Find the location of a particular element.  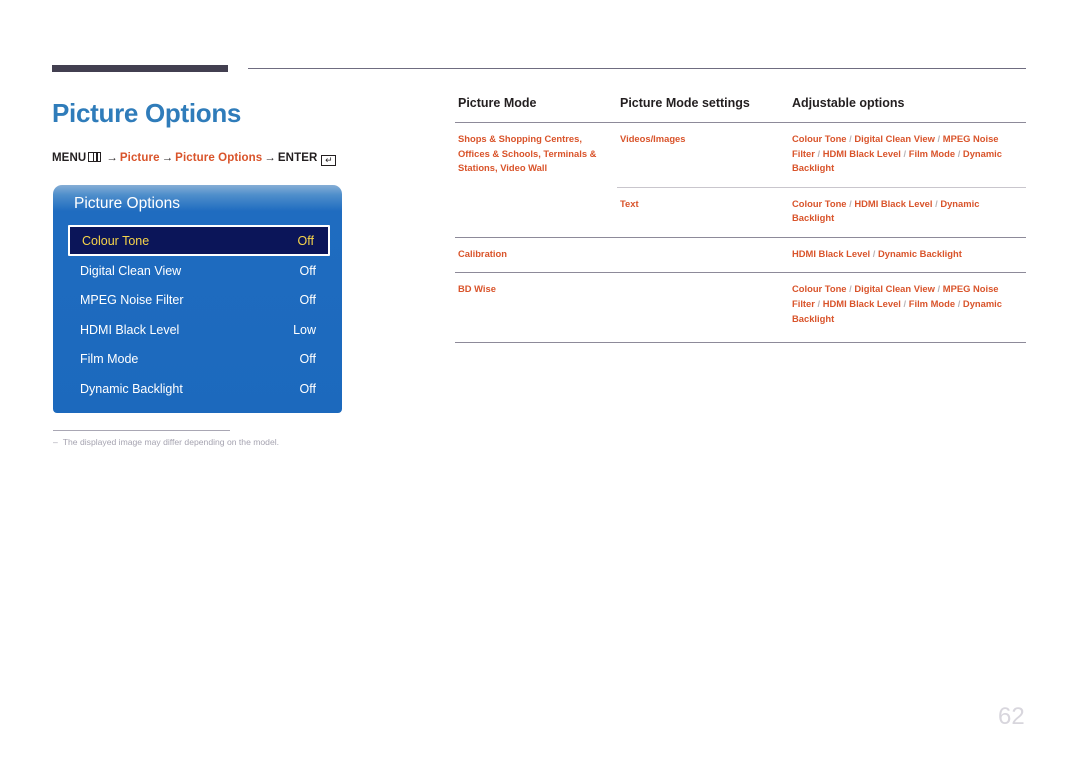

table-cell-options: HDMI Black Level / Dynamic Backlight is located at coordinates (907, 254).